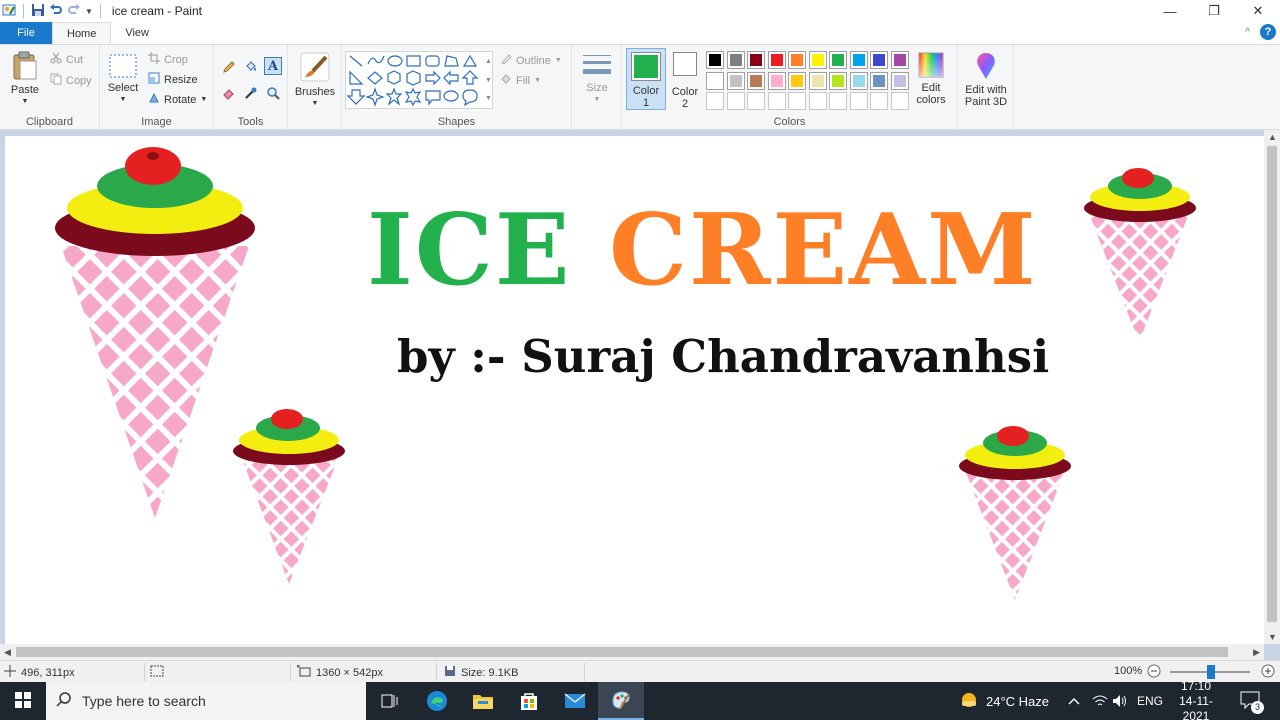 The height and width of the screenshot is (720, 1280). I want to click on horizontal-scrollbar: ◀ ▶, so click(632, 652).